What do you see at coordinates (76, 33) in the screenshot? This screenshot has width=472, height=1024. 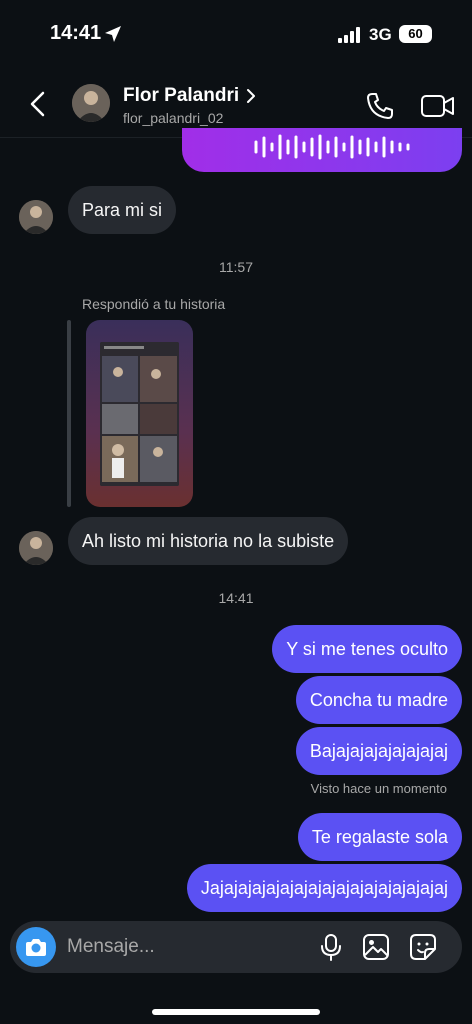 I see `status-time: 14:41` at bounding box center [76, 33].